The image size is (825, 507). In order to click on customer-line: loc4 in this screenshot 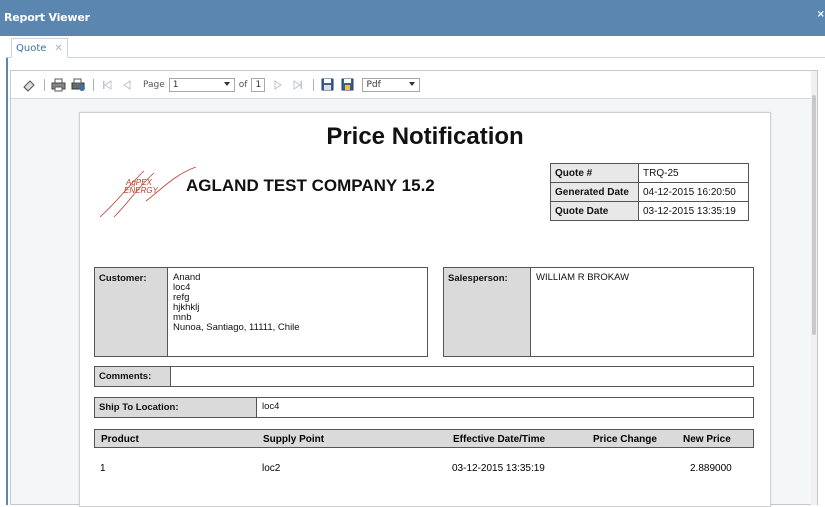, I will do `click(182, 287)`.